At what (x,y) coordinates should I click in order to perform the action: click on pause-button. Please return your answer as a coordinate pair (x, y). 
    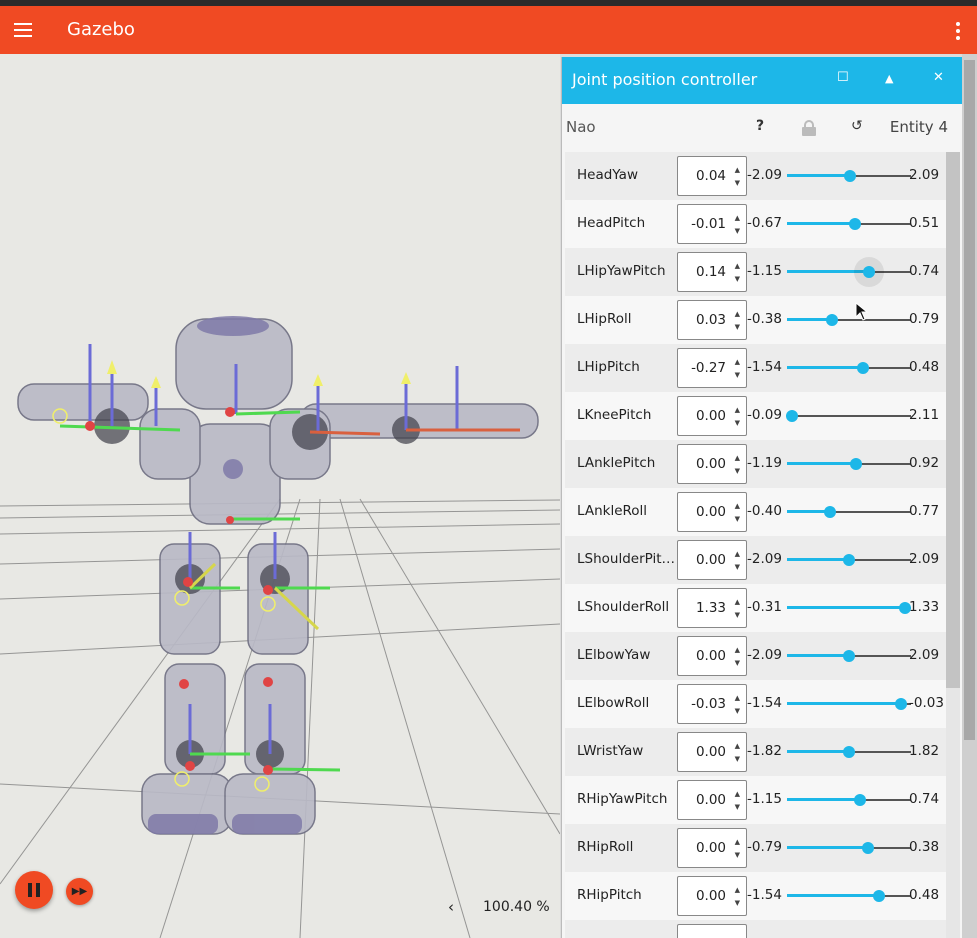
    Looking at the image, I should click on (34, 890).